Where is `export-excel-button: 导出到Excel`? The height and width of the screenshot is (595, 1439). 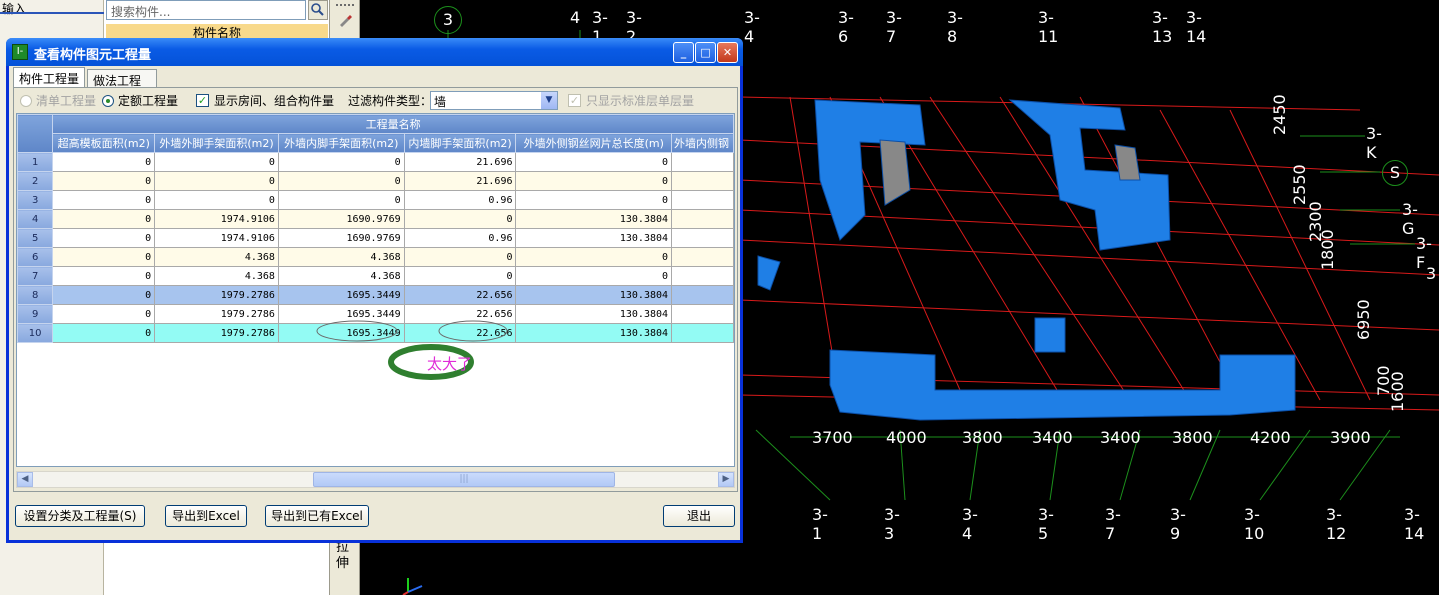
export-excel-button: 导出到Excel is located at coordinates (206, 516).